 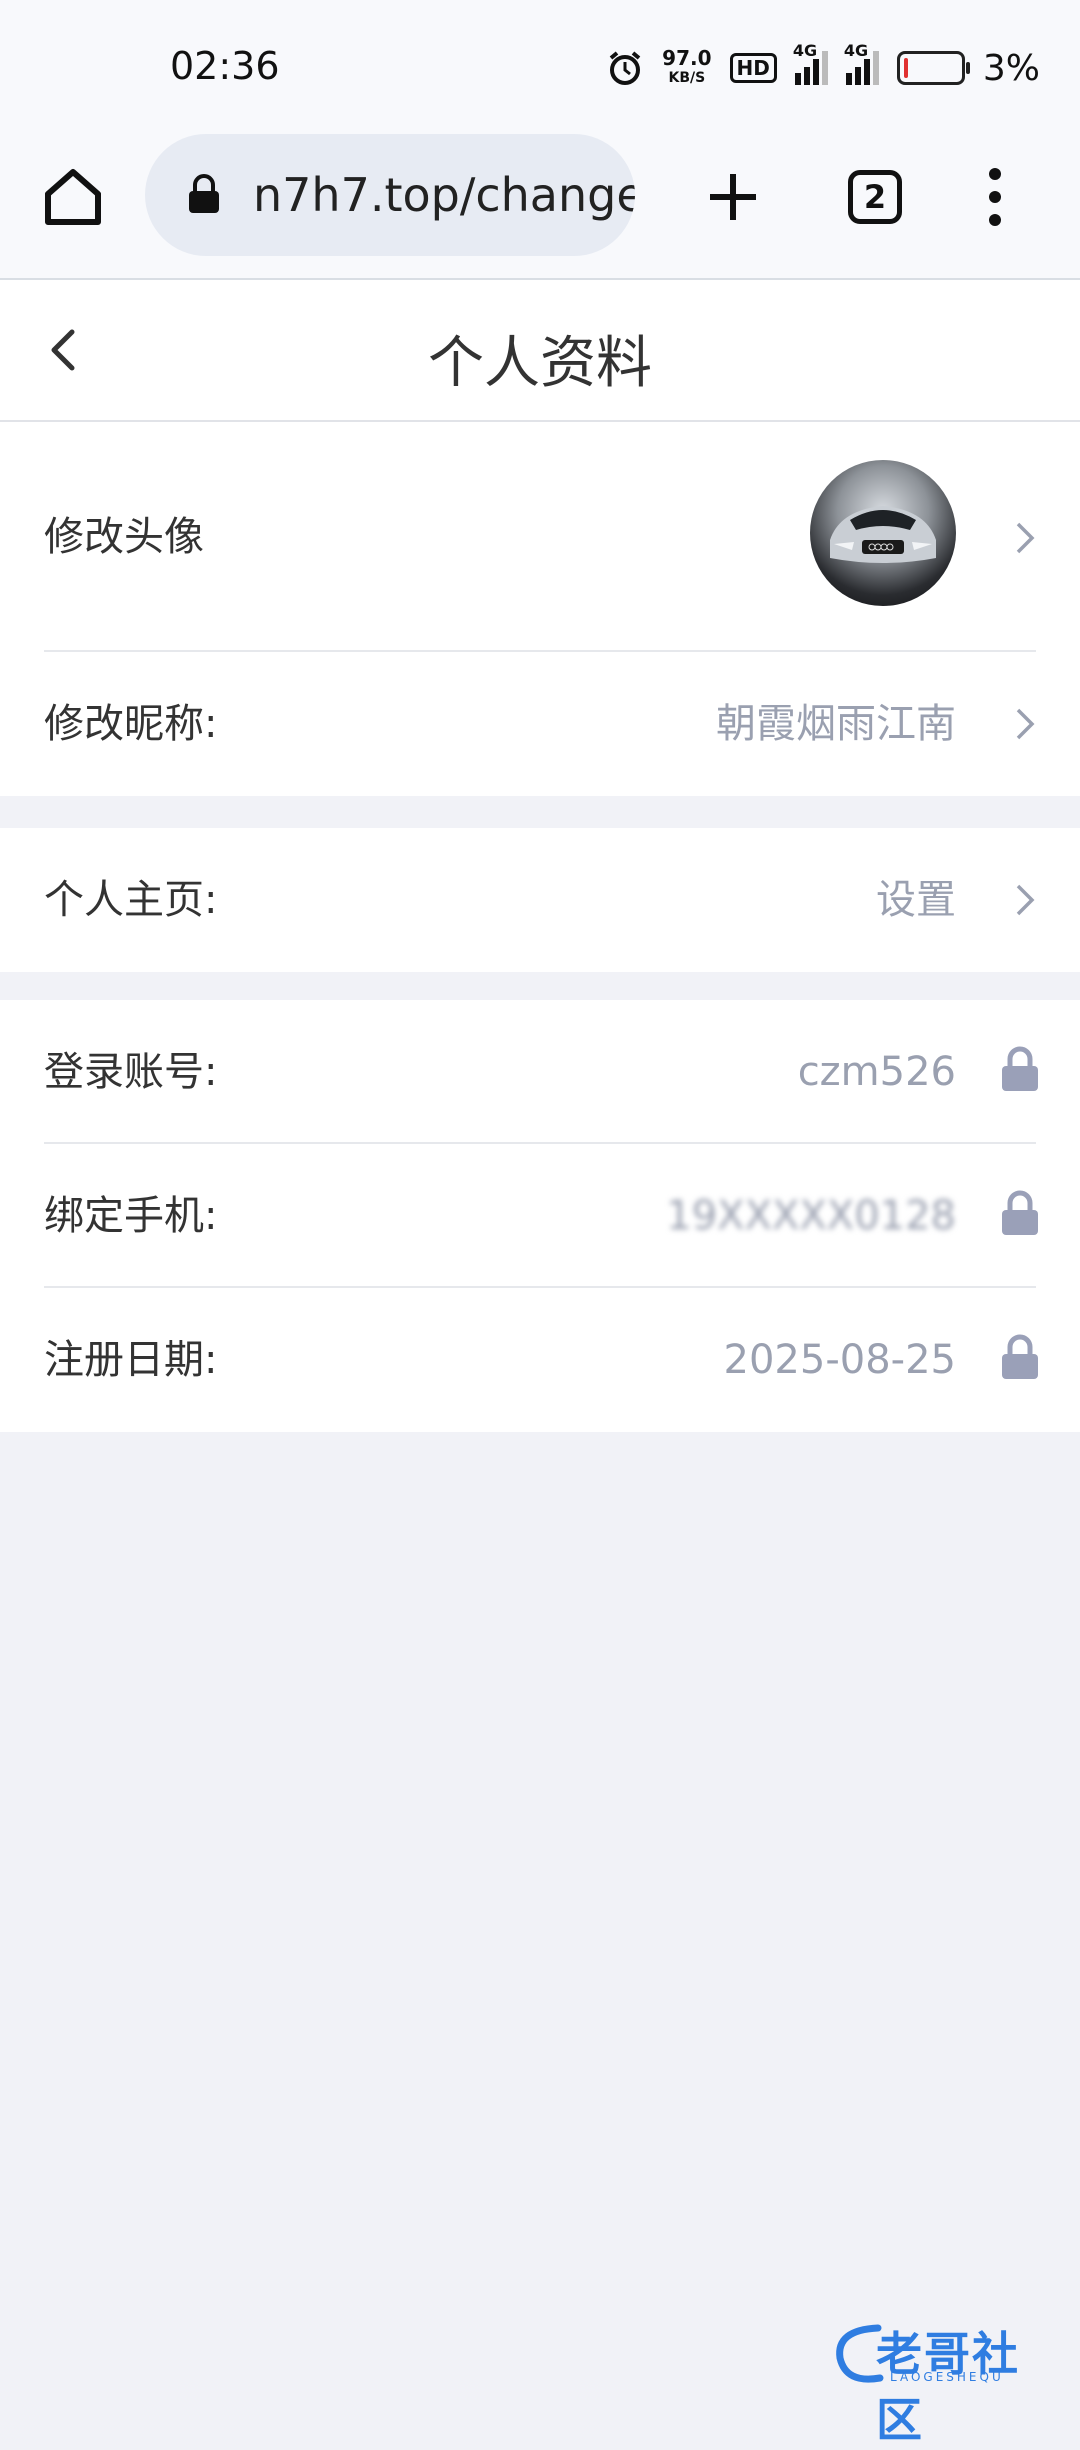 What do you see at coordinates (733, 197) in the screenshot?
I see `new-tab-icon` at bounding box center [733, 197].